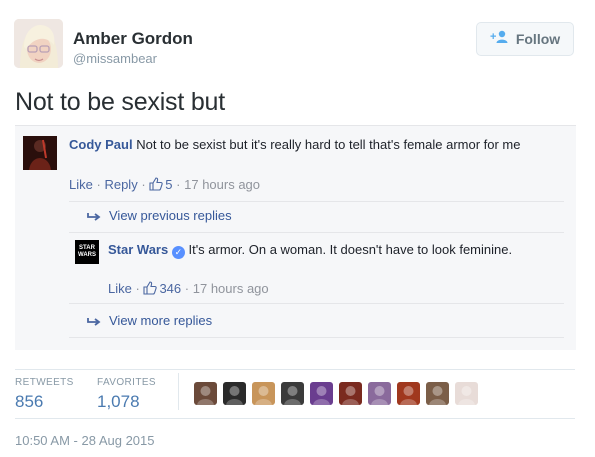 The image size is (595, 457). What do you see at coordinates (29, 401) in the screenshot?
I see `retweets-count: 856` at bounding box center [29, 401].